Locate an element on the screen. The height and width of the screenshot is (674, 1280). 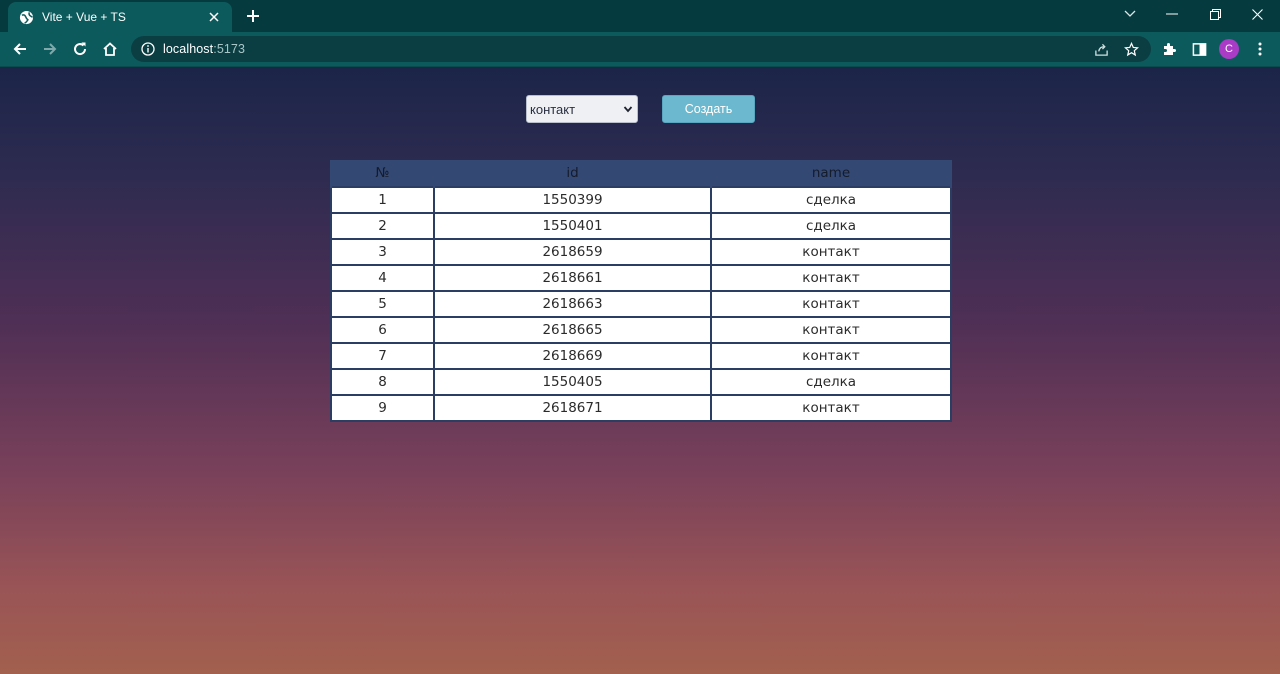
plus-icon is located at coordinates (253, 16).